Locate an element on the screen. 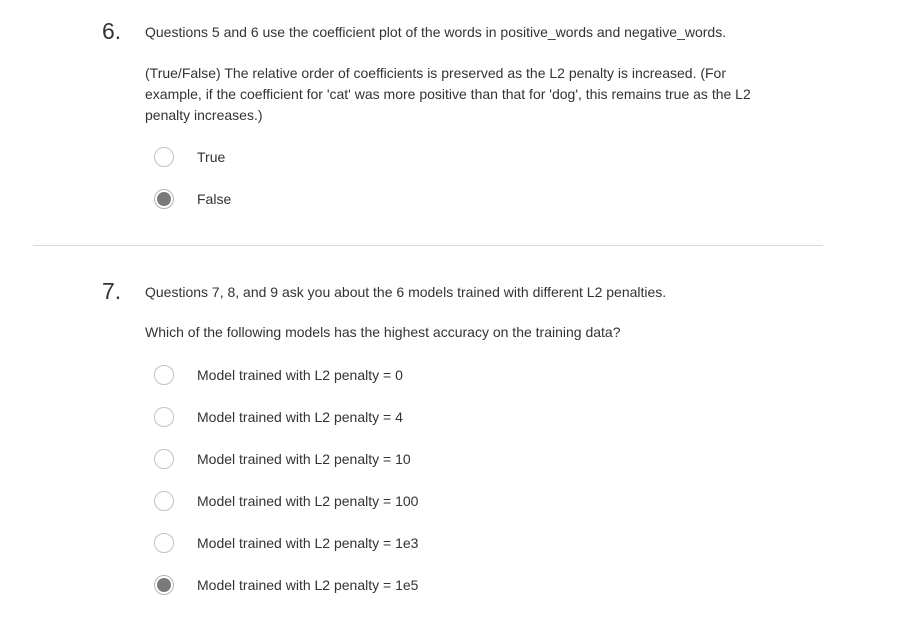 The width and height of the screenshot is (907, 620). question-divider is located at coordinates (428, 245).